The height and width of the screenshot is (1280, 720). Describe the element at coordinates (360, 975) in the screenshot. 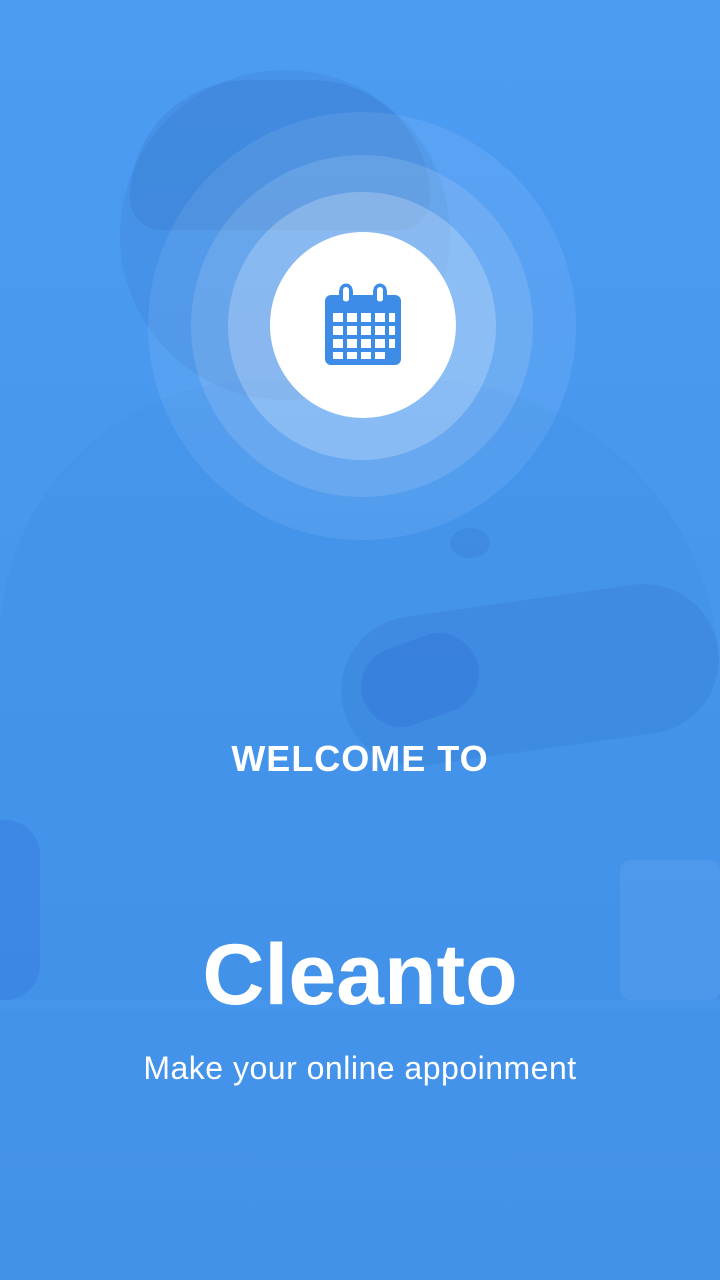

I see `app-name: Cleanto` at that location.